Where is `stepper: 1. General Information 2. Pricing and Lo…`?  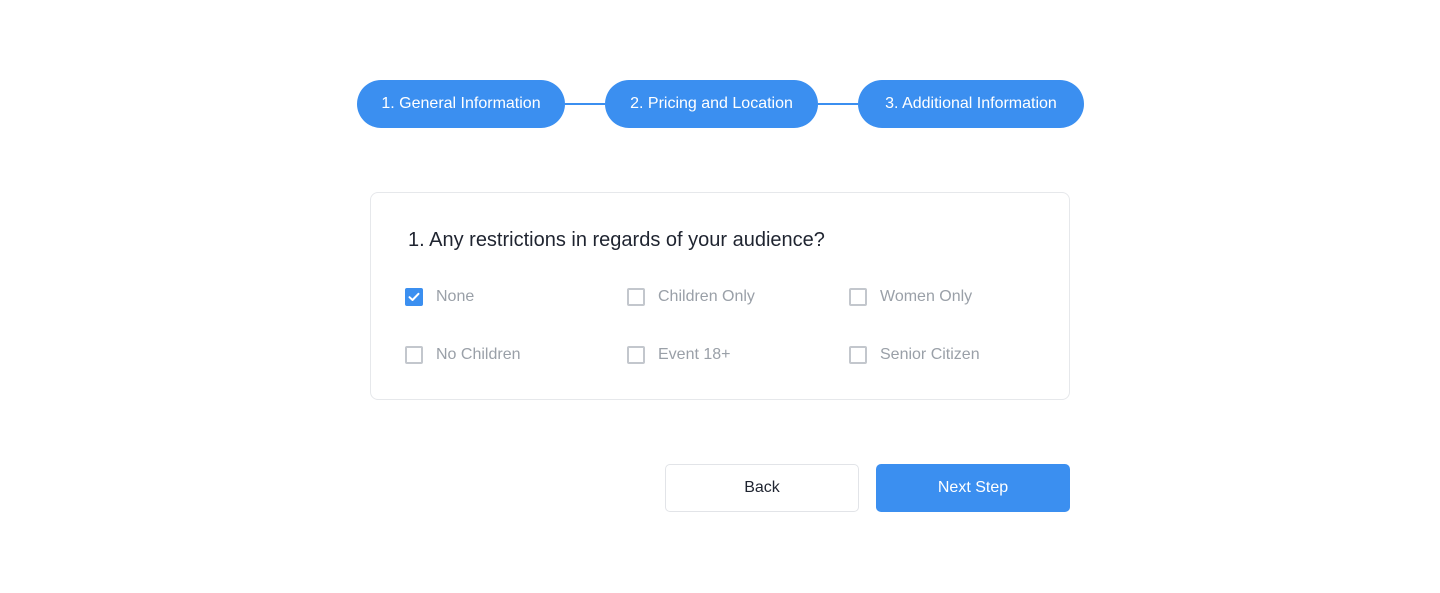 stepper: 1. General Information 2. Pricing and Lo… is located at coordinates (720, 104).